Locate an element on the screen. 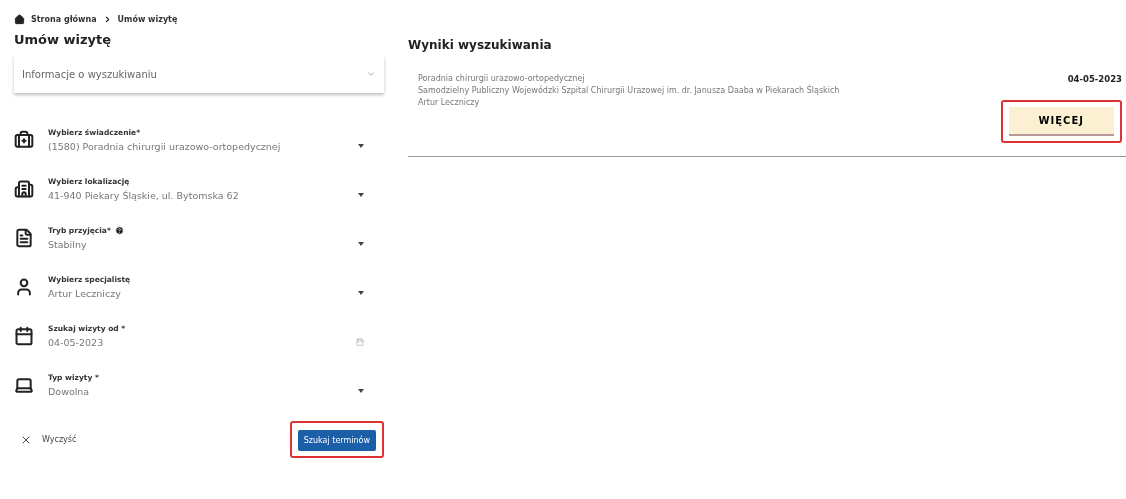 The image size is (1126, 499). search-info-panel: Informacje o wyszukiwaniu is located at coordinates (199, 74).